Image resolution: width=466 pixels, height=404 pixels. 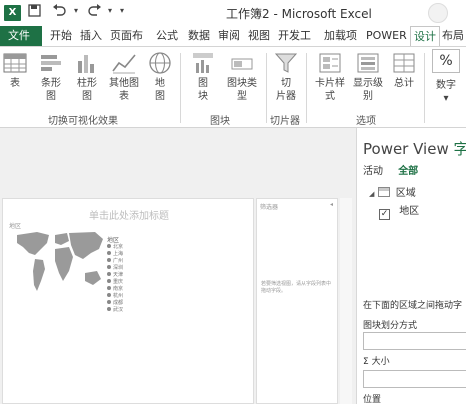 What do you see at coordinates (296, 287) in the screenshot?
I see `filters-hint: 若要筛选视图，请从字段列表中拖动字段。` at bounding box center [296, 287].